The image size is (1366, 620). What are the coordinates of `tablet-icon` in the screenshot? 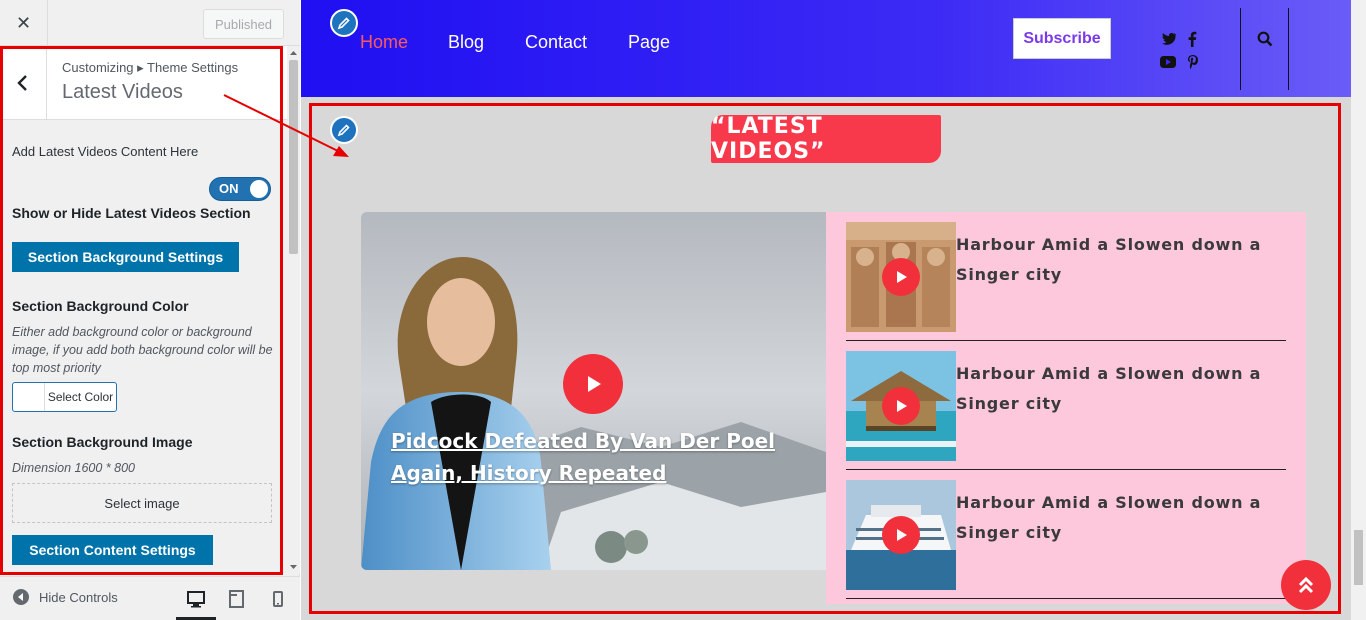 It's located at (237, 599).